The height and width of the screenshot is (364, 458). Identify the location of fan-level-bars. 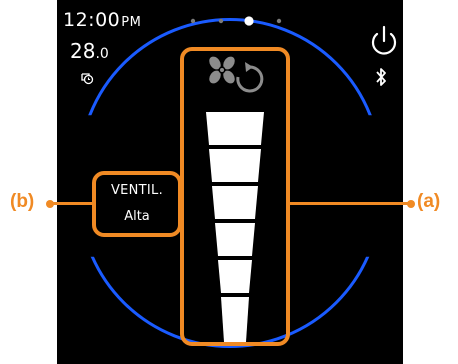
(235, 228).